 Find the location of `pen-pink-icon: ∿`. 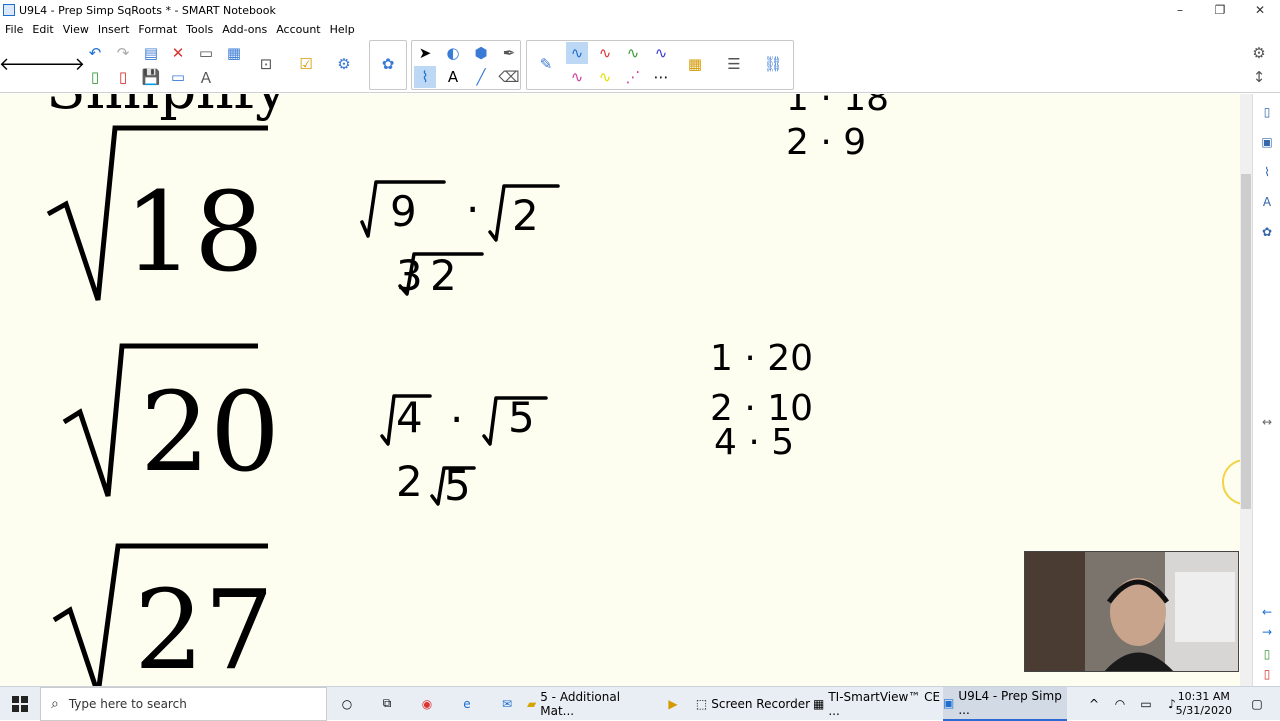

pen-pink-icon: ∿ is located at coordinates (577, 77).